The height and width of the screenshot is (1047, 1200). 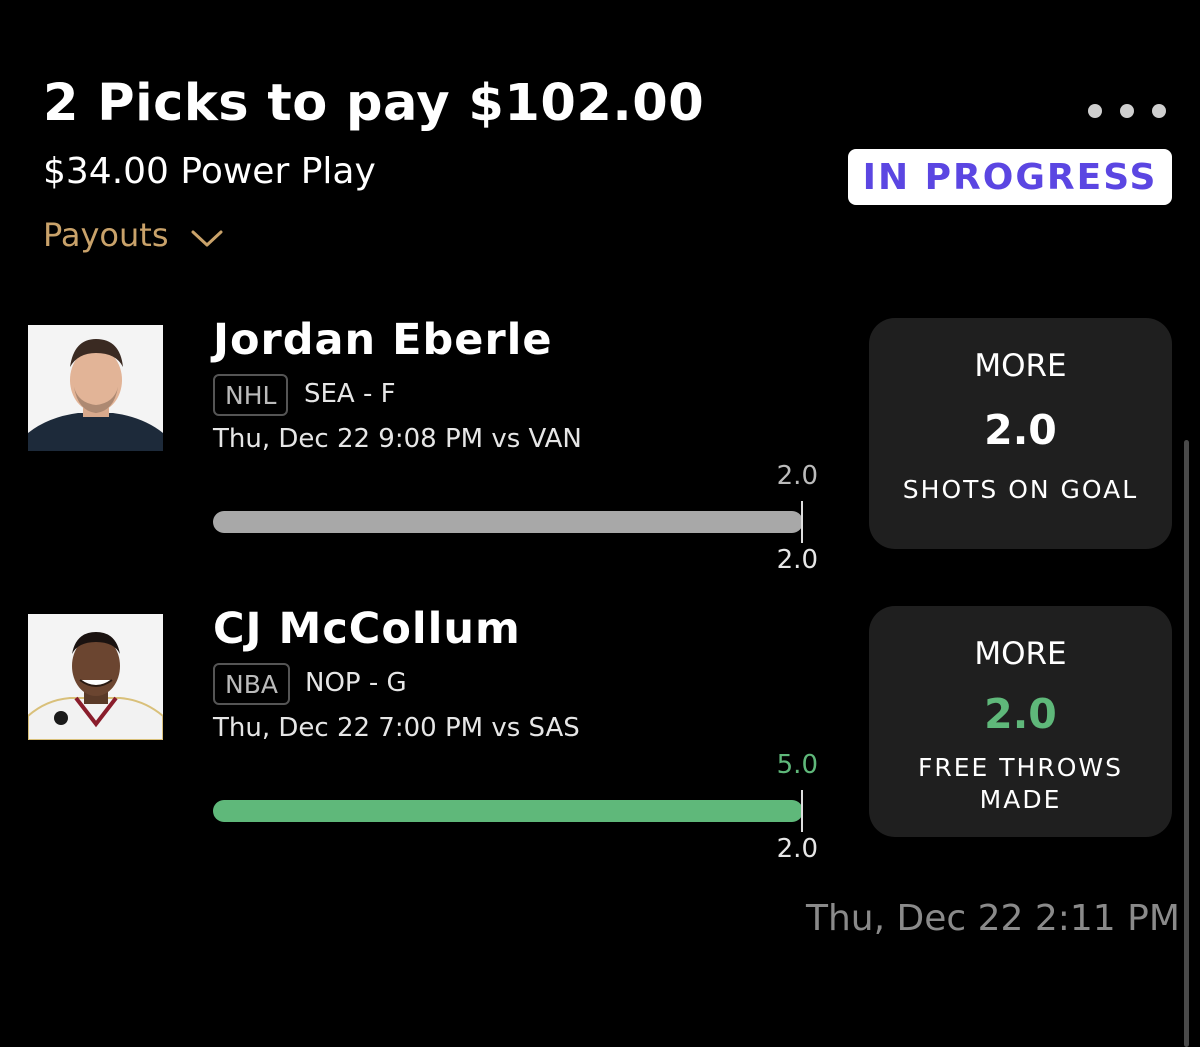 What do you see at coordinates (251, 684) in the screenshot?
I see `league-badge: NBA` at bounding box center [251, 684].